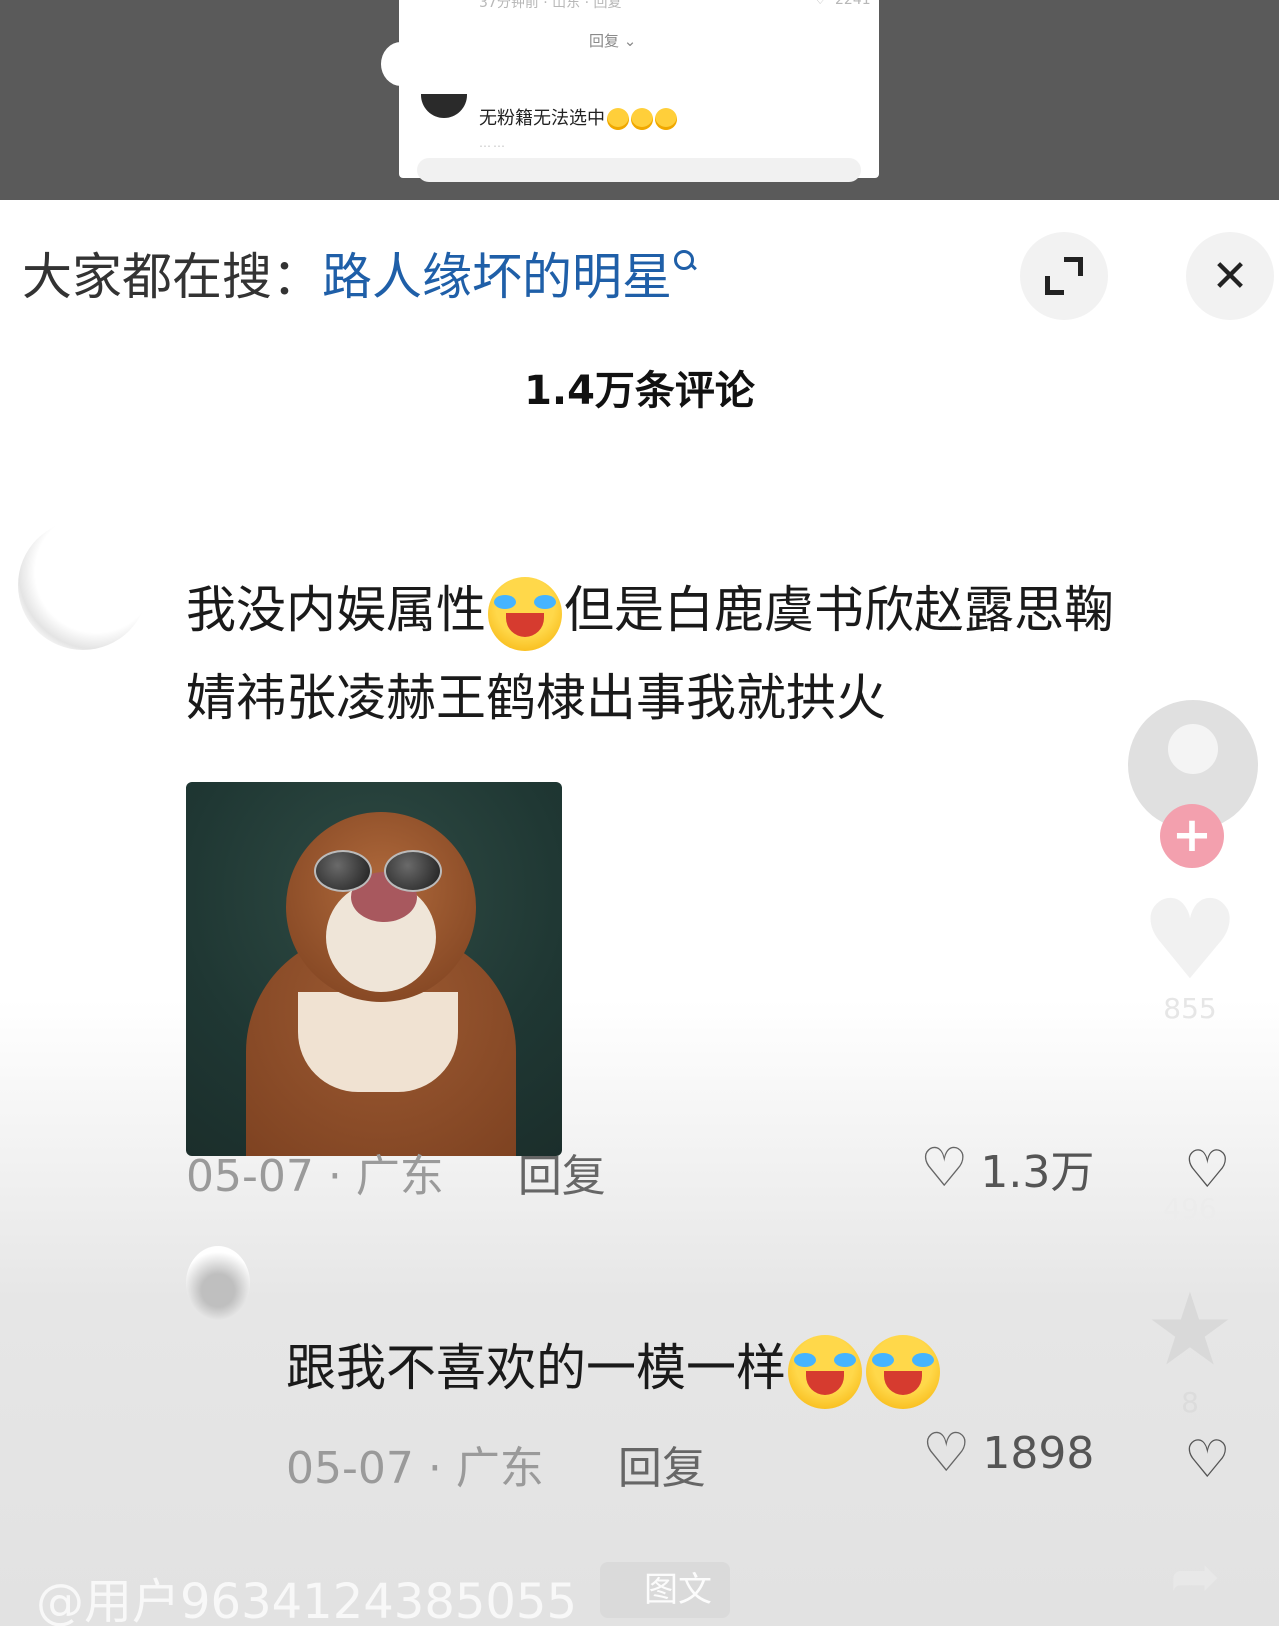 Image resolution: width=1279 pixels, height=1626 pixels. I want to click on like-video-icon: ♥, so click(1190, 940).